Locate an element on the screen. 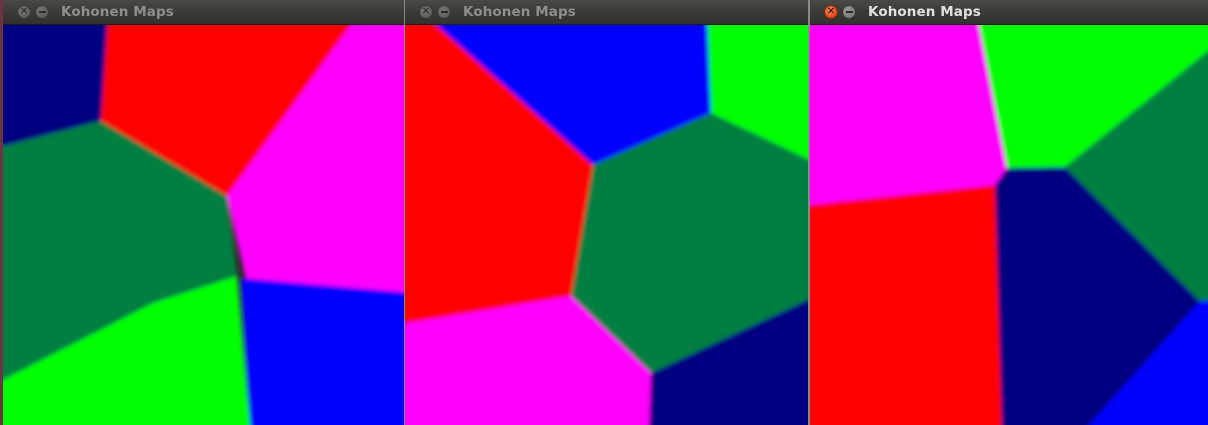 The image size is (1208, 425). map-region-magenta is located at coordinates (908, 115).